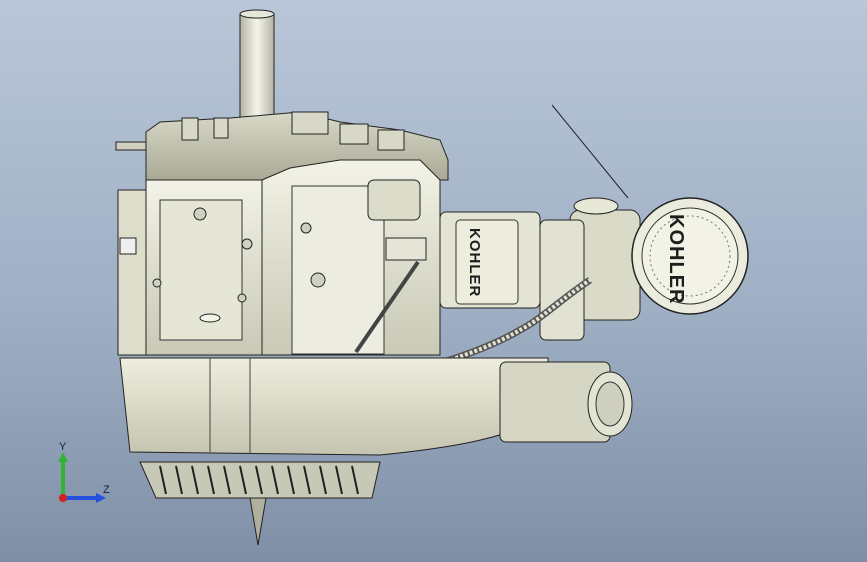 Image resolution: width=867 pixels, height=562 pixels. What do you see at coordinates (334, 406) in the screenshot?
I see `base-shroud` at bounding box center [334, 406].